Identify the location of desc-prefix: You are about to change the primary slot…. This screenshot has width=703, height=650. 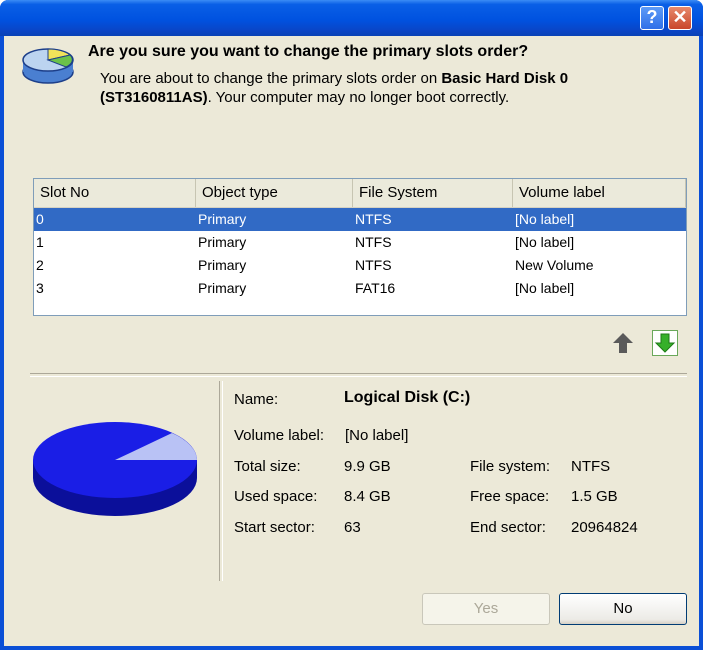
(271, 78).